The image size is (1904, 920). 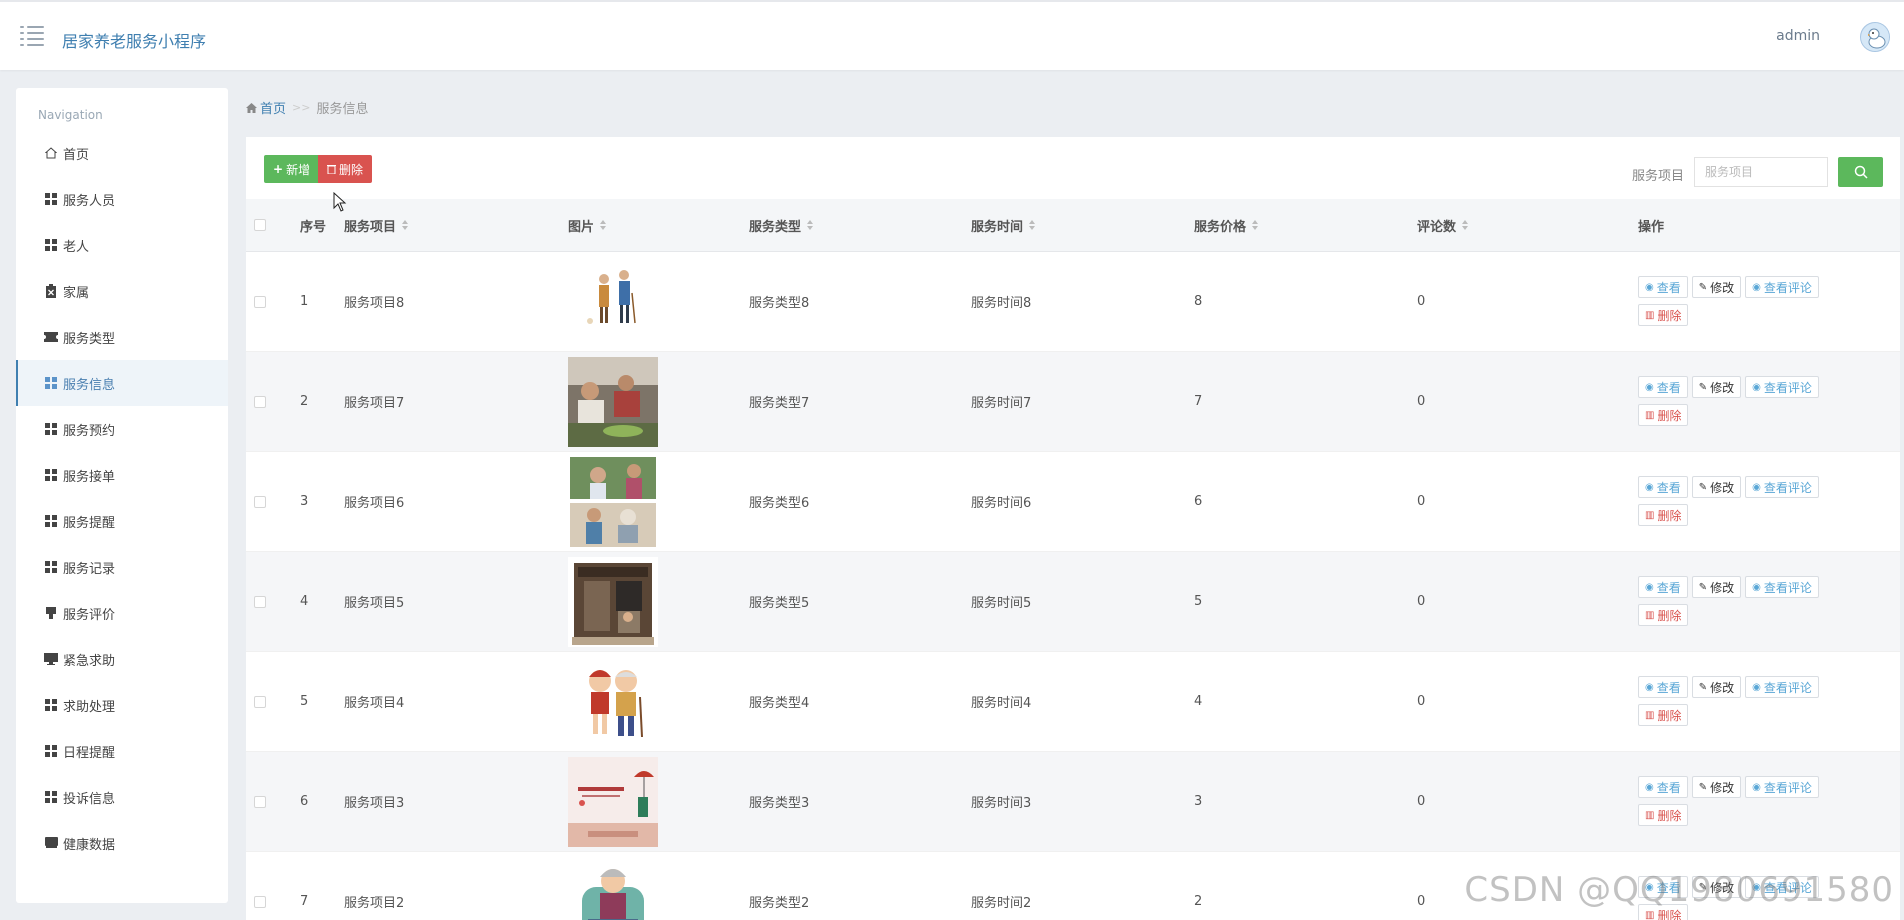 What do you see at coordinates (122, 153) in the screenshot?
I see `sidebar-item: 首页` at bounding box center [122, 153].